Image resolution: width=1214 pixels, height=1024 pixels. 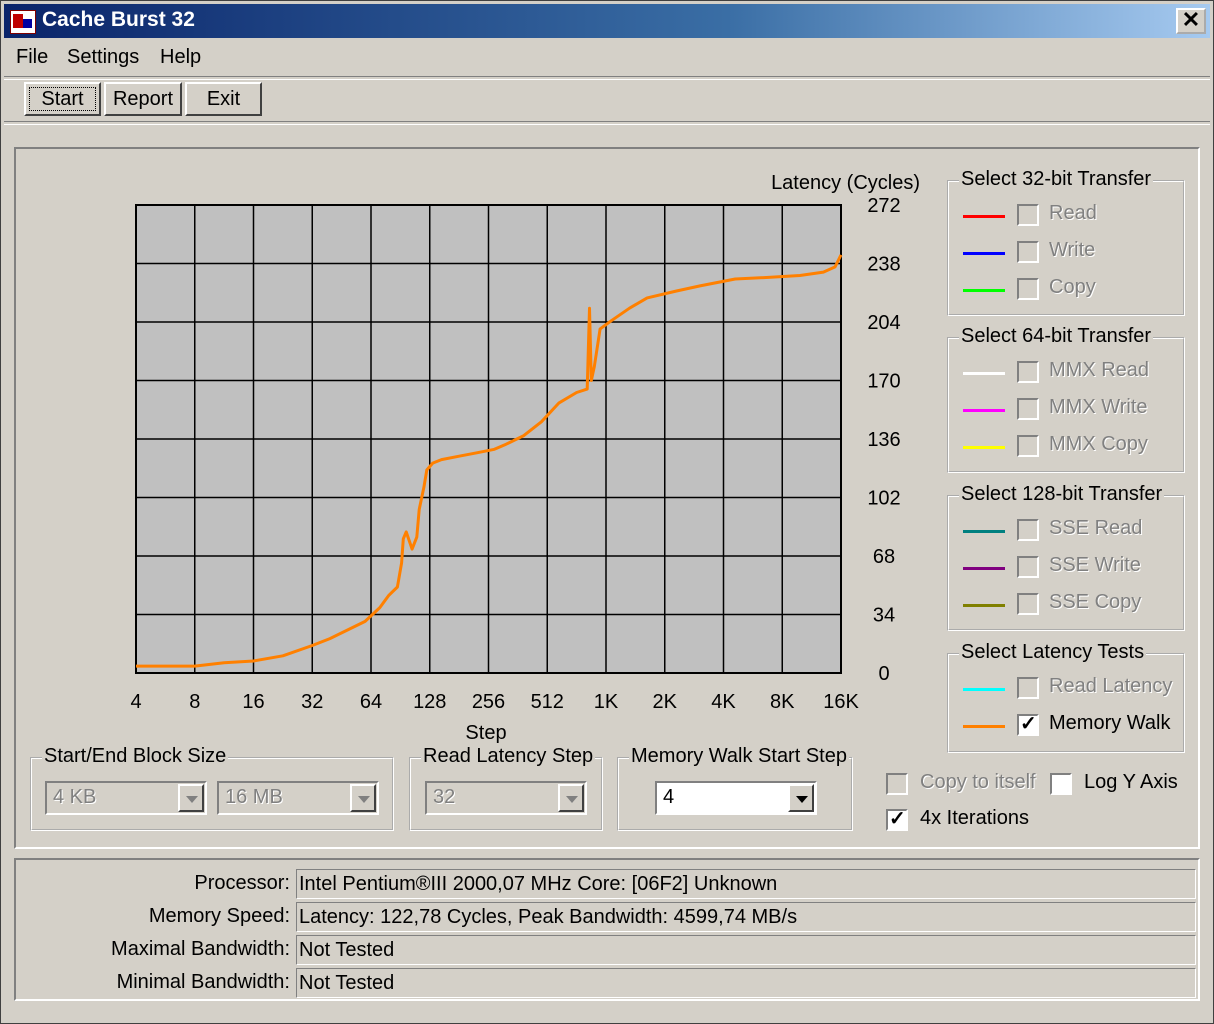 I want to click on y-tick-label: 238, so click(x=883, y=265).